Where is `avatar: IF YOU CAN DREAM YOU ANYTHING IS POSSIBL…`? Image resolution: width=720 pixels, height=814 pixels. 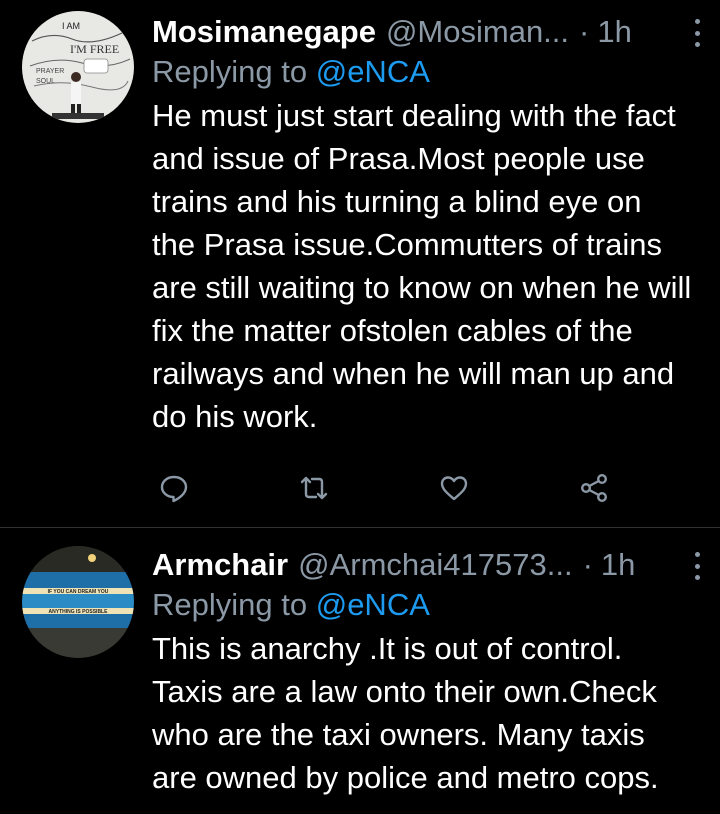
avatar: IF YOU CAN DREAM YOU ANYTHING IS POSSIBL… is located at coordinates (78, 602).